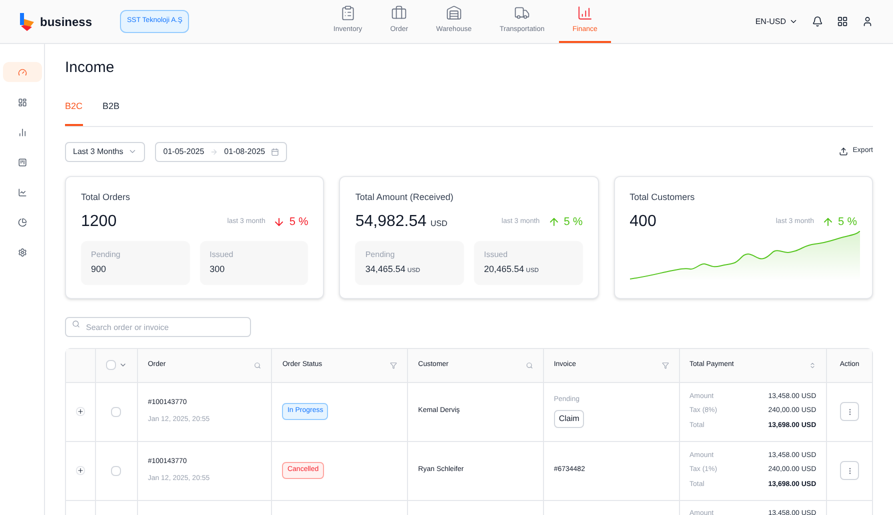  I want to click on stat-value: 300, so click(217, 269).